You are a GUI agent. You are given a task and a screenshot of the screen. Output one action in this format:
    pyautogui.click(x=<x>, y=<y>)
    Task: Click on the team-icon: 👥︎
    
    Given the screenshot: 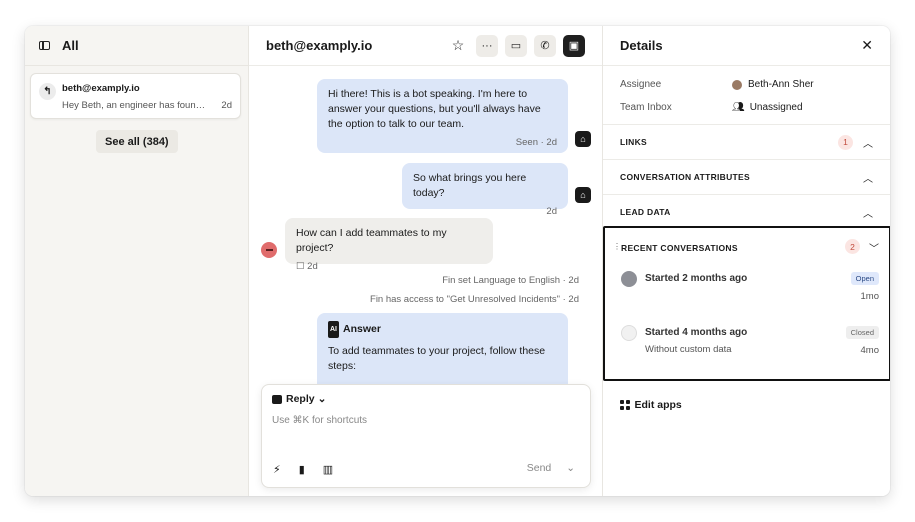 What is the action you would take?
    pyautogui.click(x=738, y=107)
    